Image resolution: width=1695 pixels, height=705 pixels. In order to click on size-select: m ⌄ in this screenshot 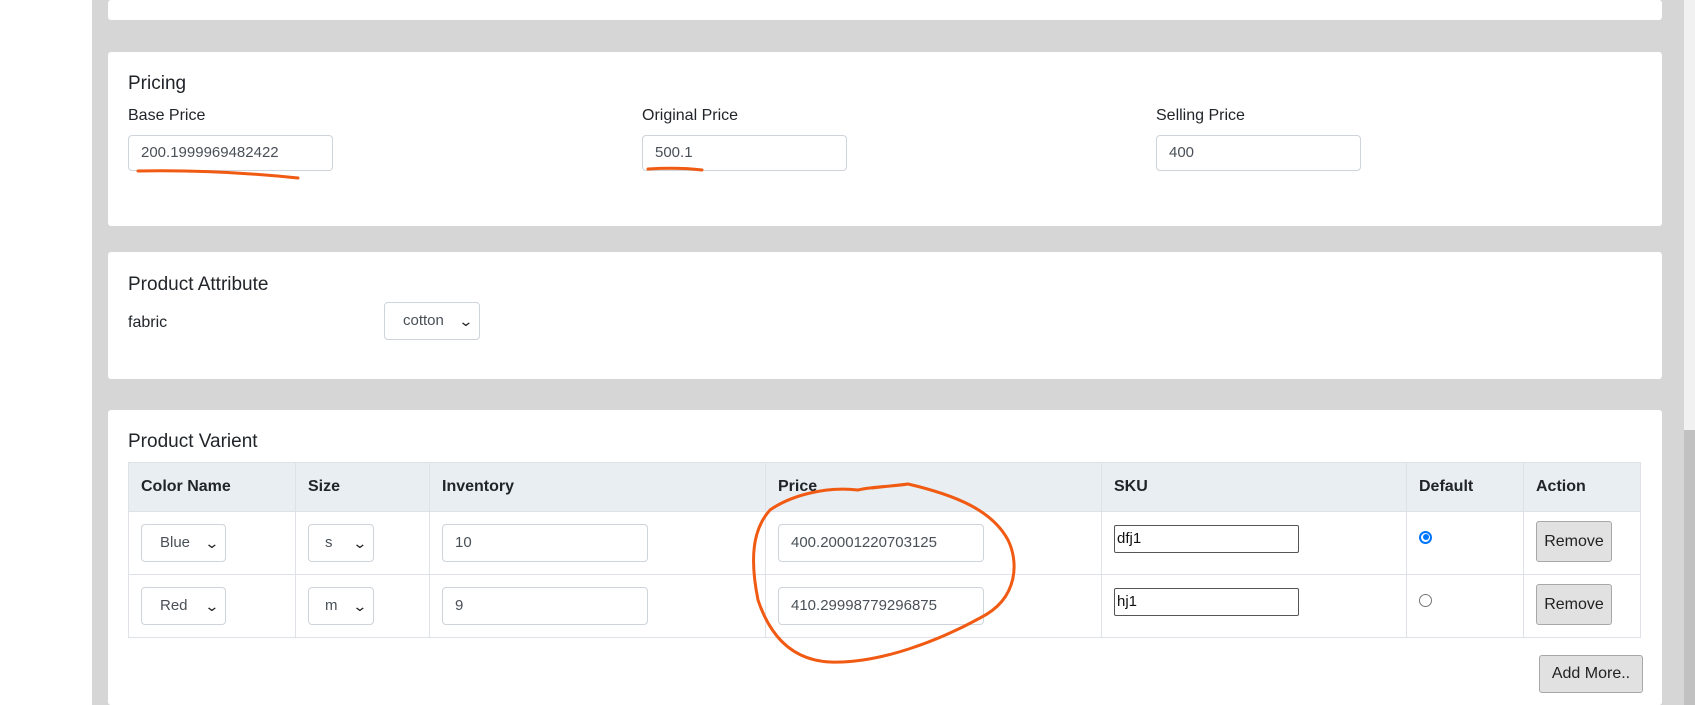, I will do `click(341, 606)`.